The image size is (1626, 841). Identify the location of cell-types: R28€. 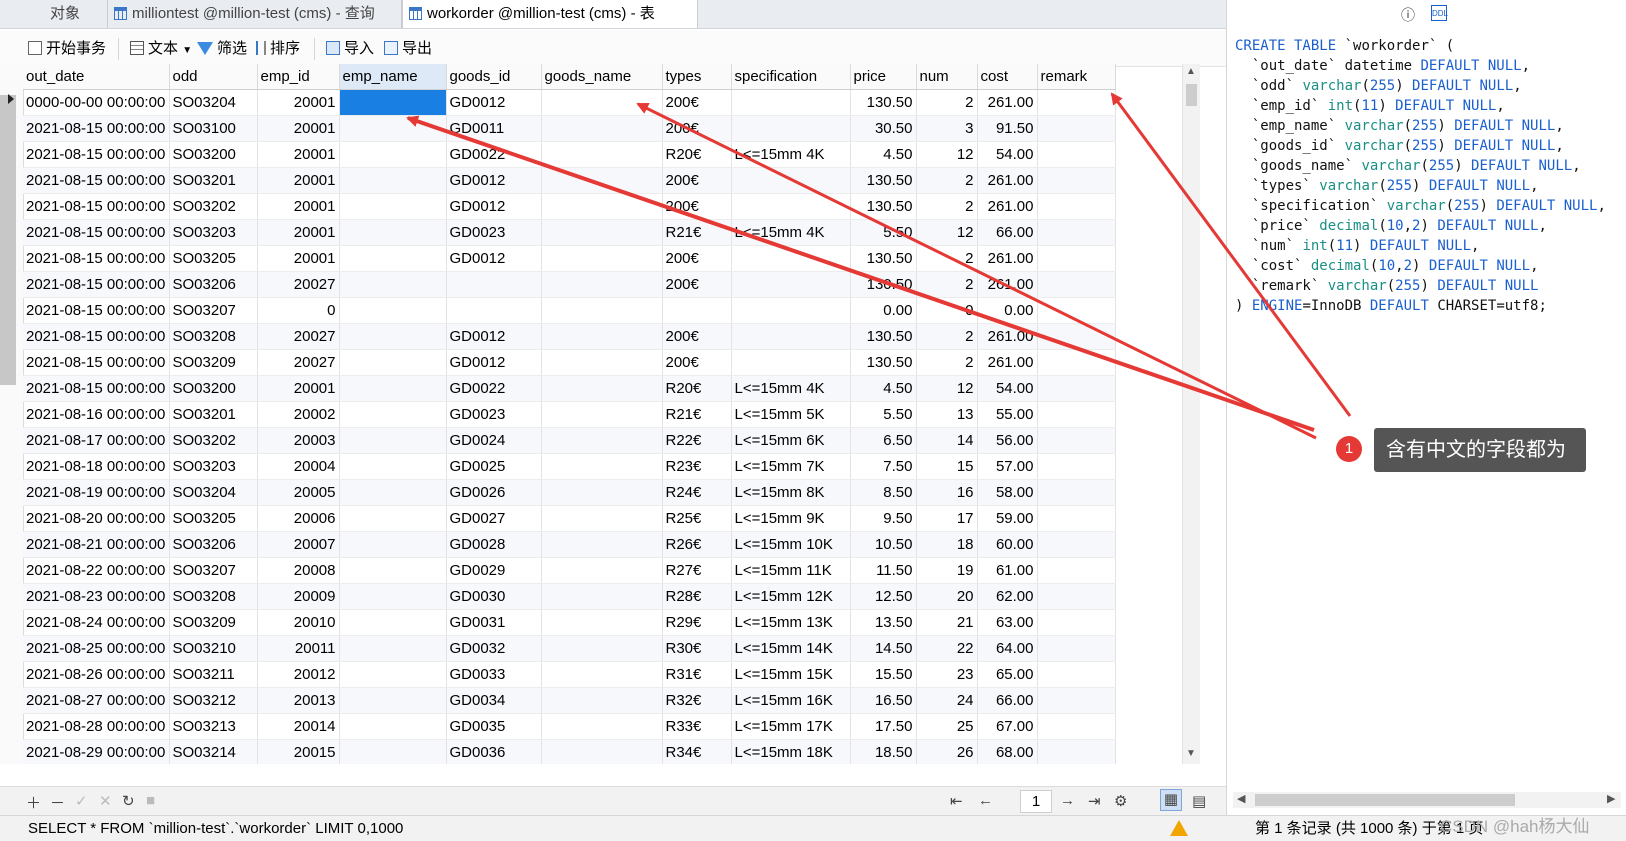
(696, 597).